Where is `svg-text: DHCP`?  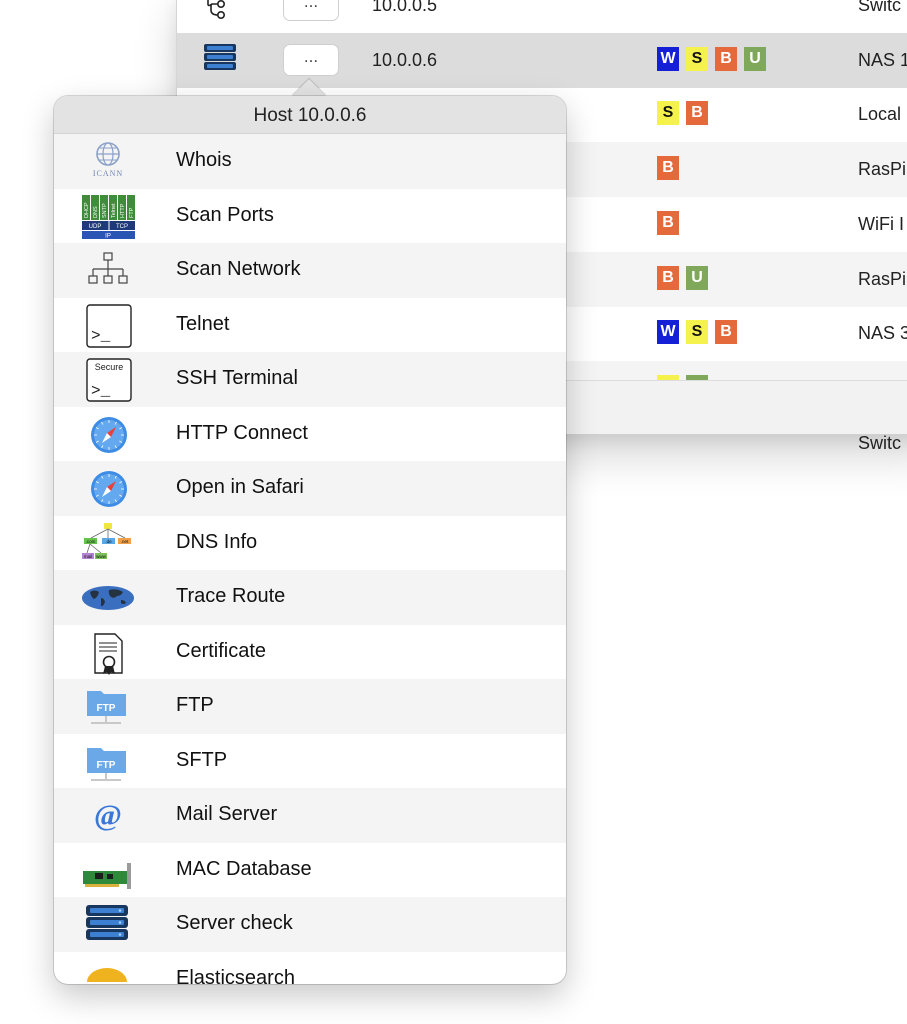 svg-text: DHCP is located at coordinates (87, 210).